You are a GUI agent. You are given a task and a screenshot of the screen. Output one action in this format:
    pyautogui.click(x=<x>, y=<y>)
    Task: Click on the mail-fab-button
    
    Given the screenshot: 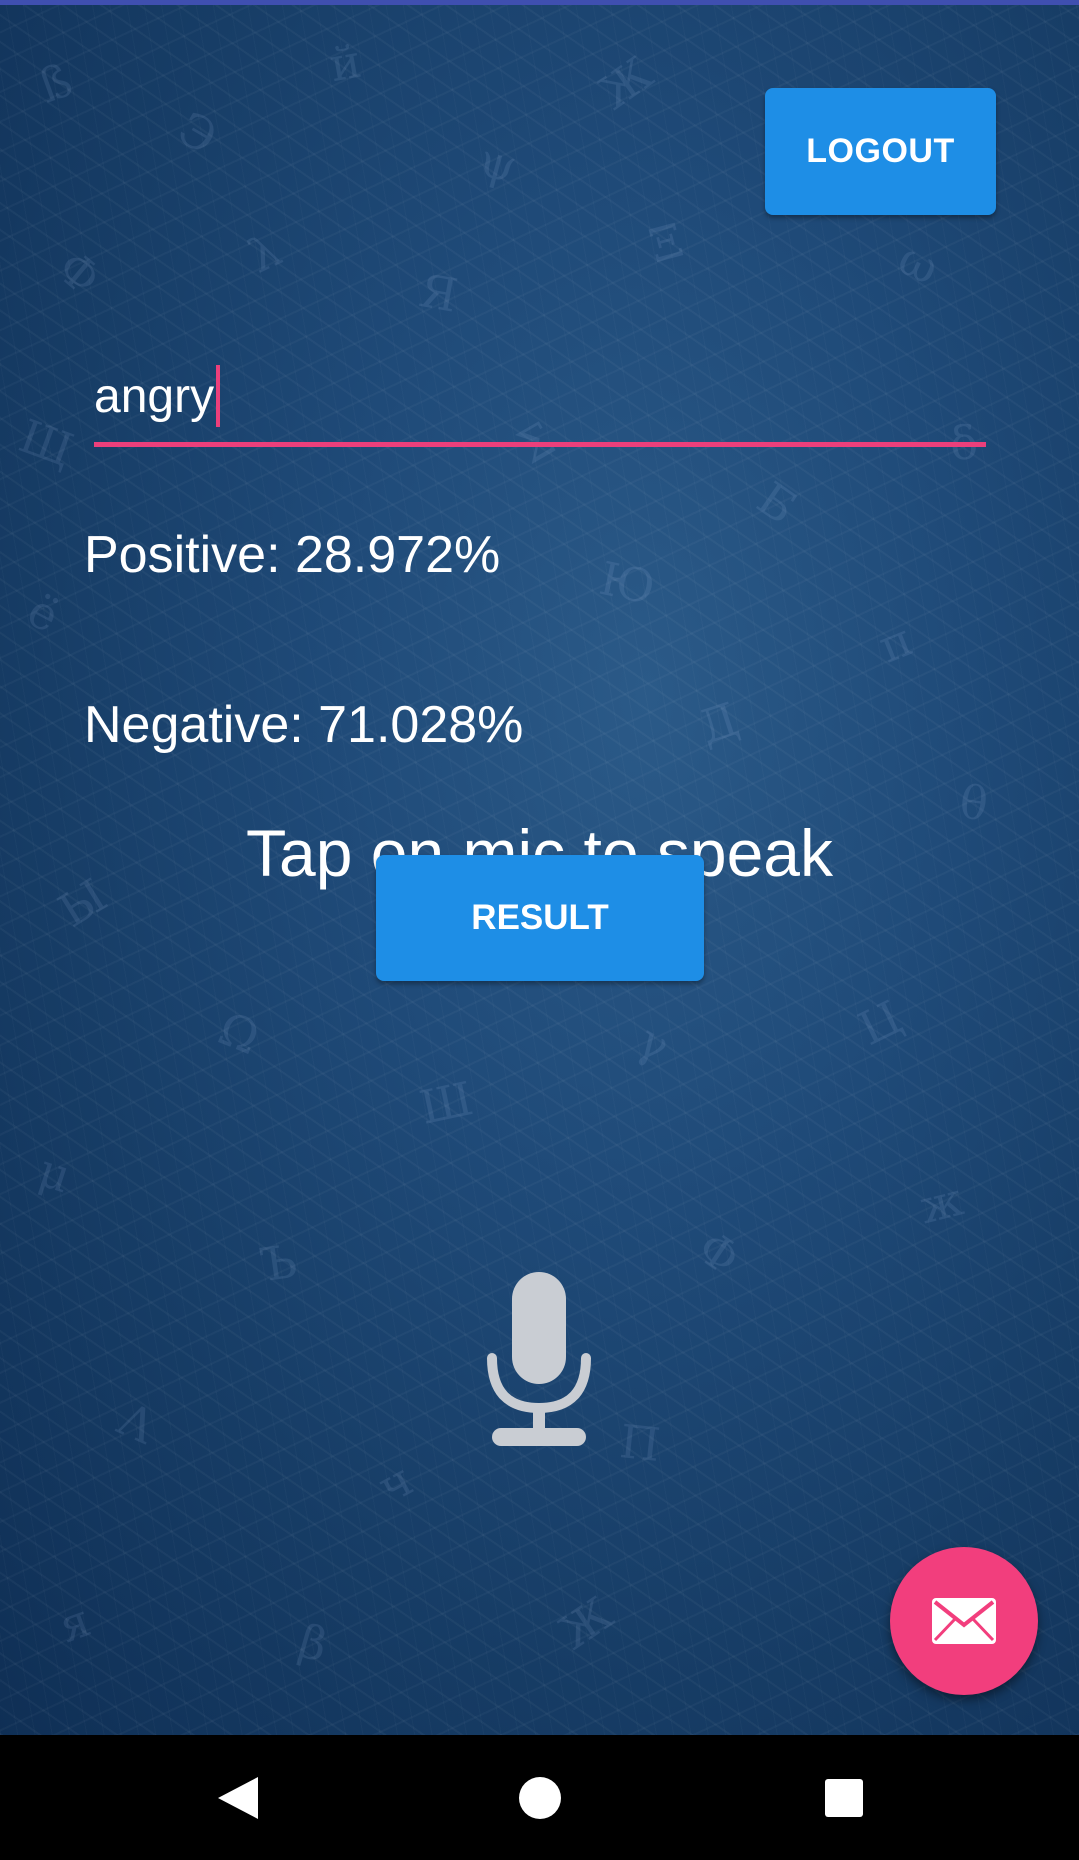 What is the action you would take?
    pyautogui.click(x=964, y=1621)
    